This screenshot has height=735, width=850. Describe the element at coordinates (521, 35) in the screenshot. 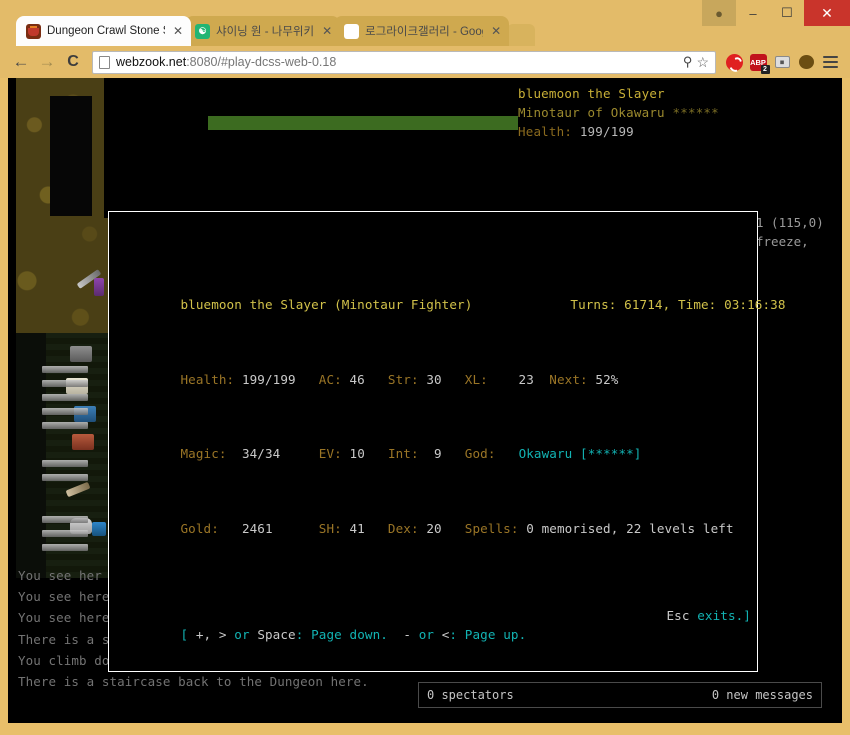

I see `new-tab-button` at that location.